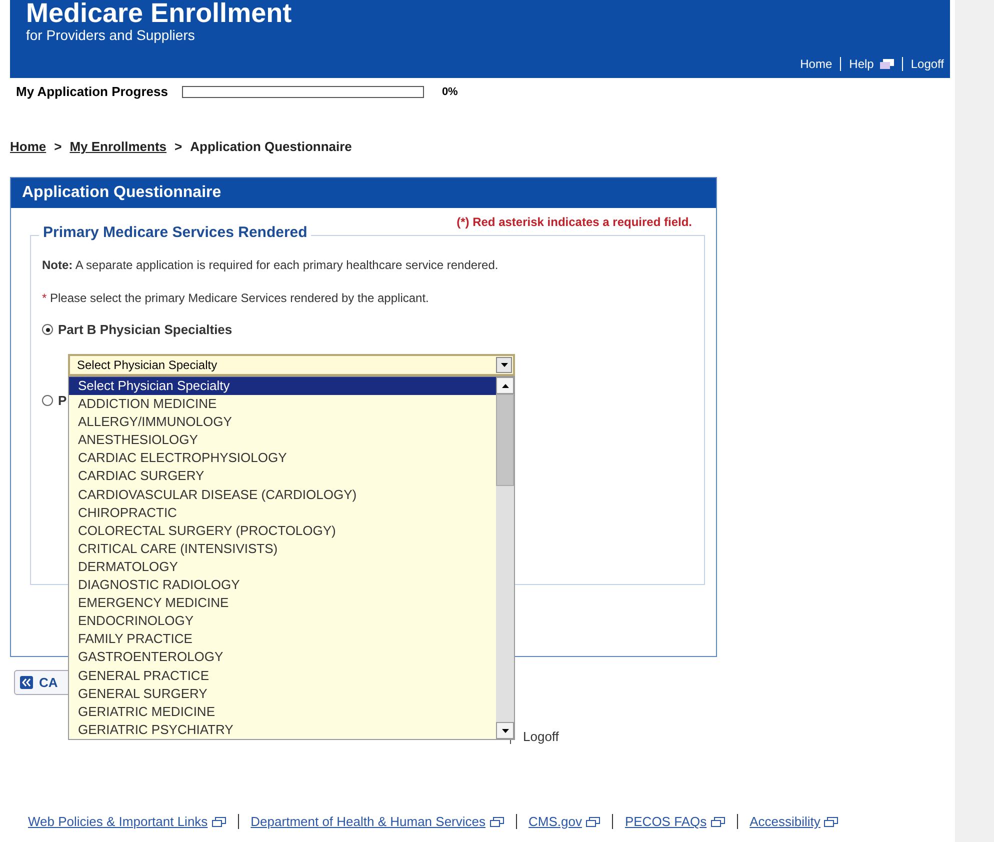  I want to click on note-label: Note:, so click(57, 265).